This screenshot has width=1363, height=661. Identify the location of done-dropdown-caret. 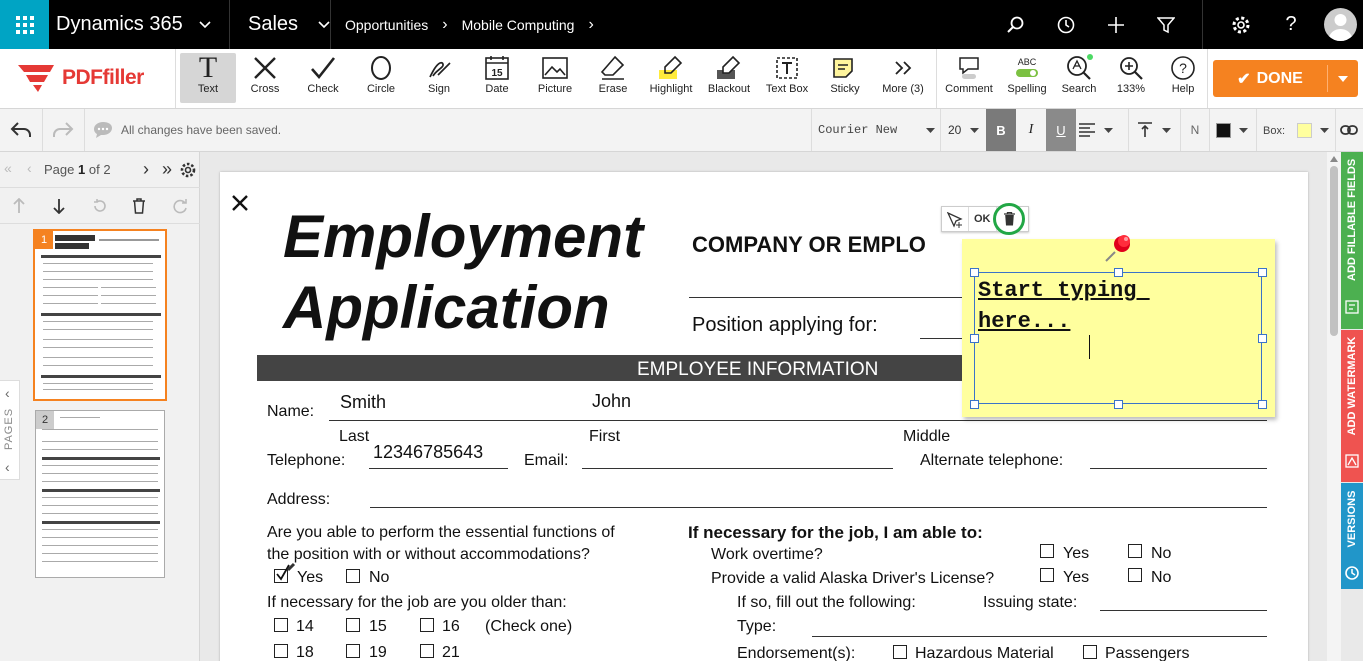
(1343, 78).